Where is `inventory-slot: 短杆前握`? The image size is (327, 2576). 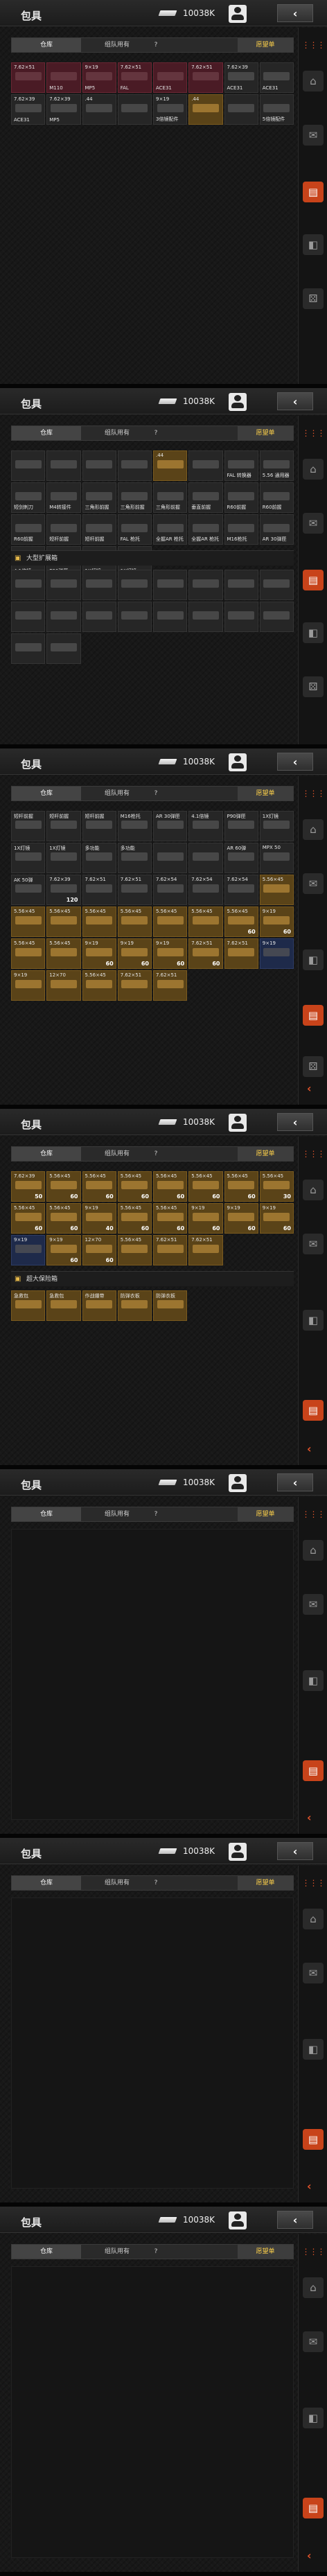
inventory-slot: 短杆前握 is located at coordinates (99, 826).